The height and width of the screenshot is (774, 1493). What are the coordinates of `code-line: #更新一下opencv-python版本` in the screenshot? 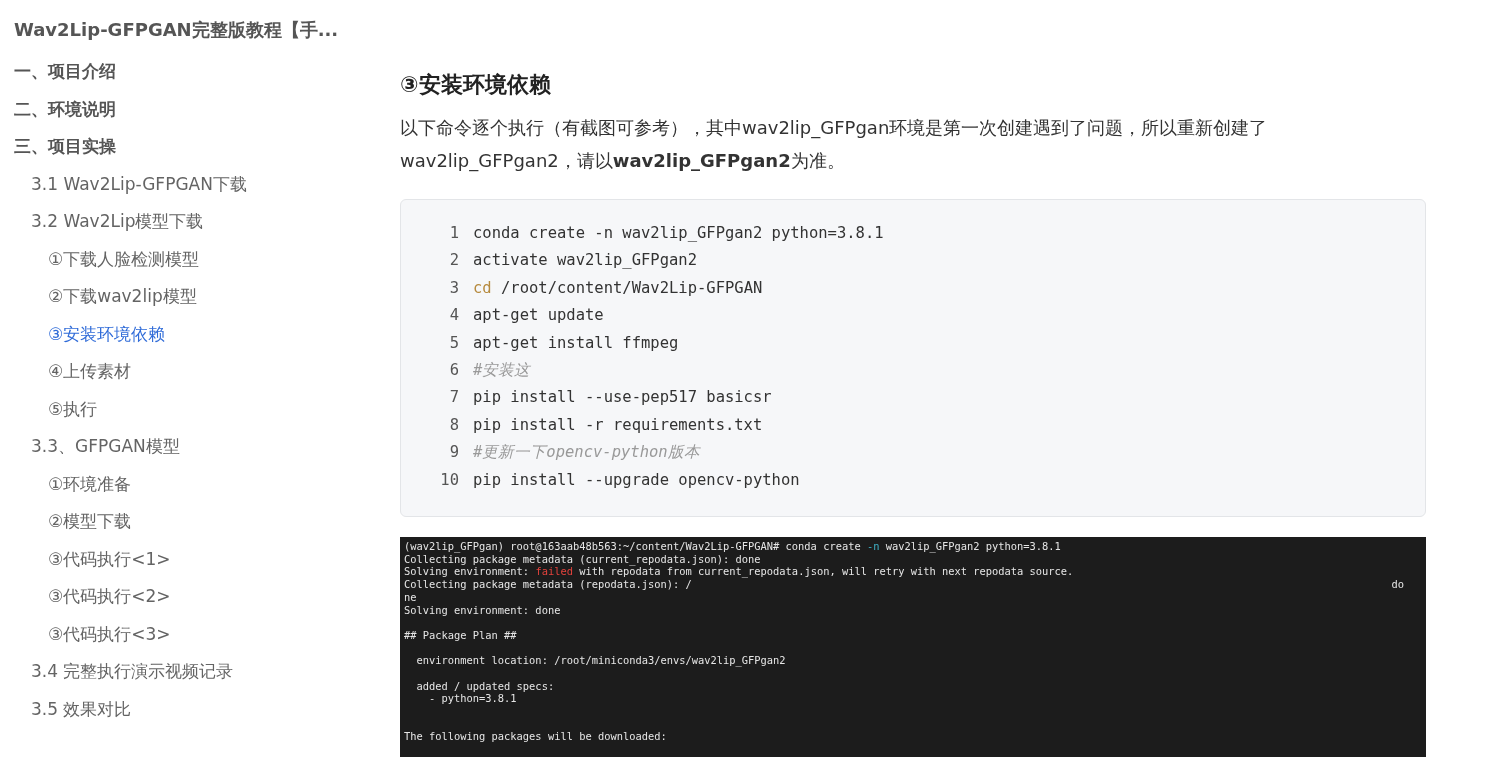 It's located at (586, 453).